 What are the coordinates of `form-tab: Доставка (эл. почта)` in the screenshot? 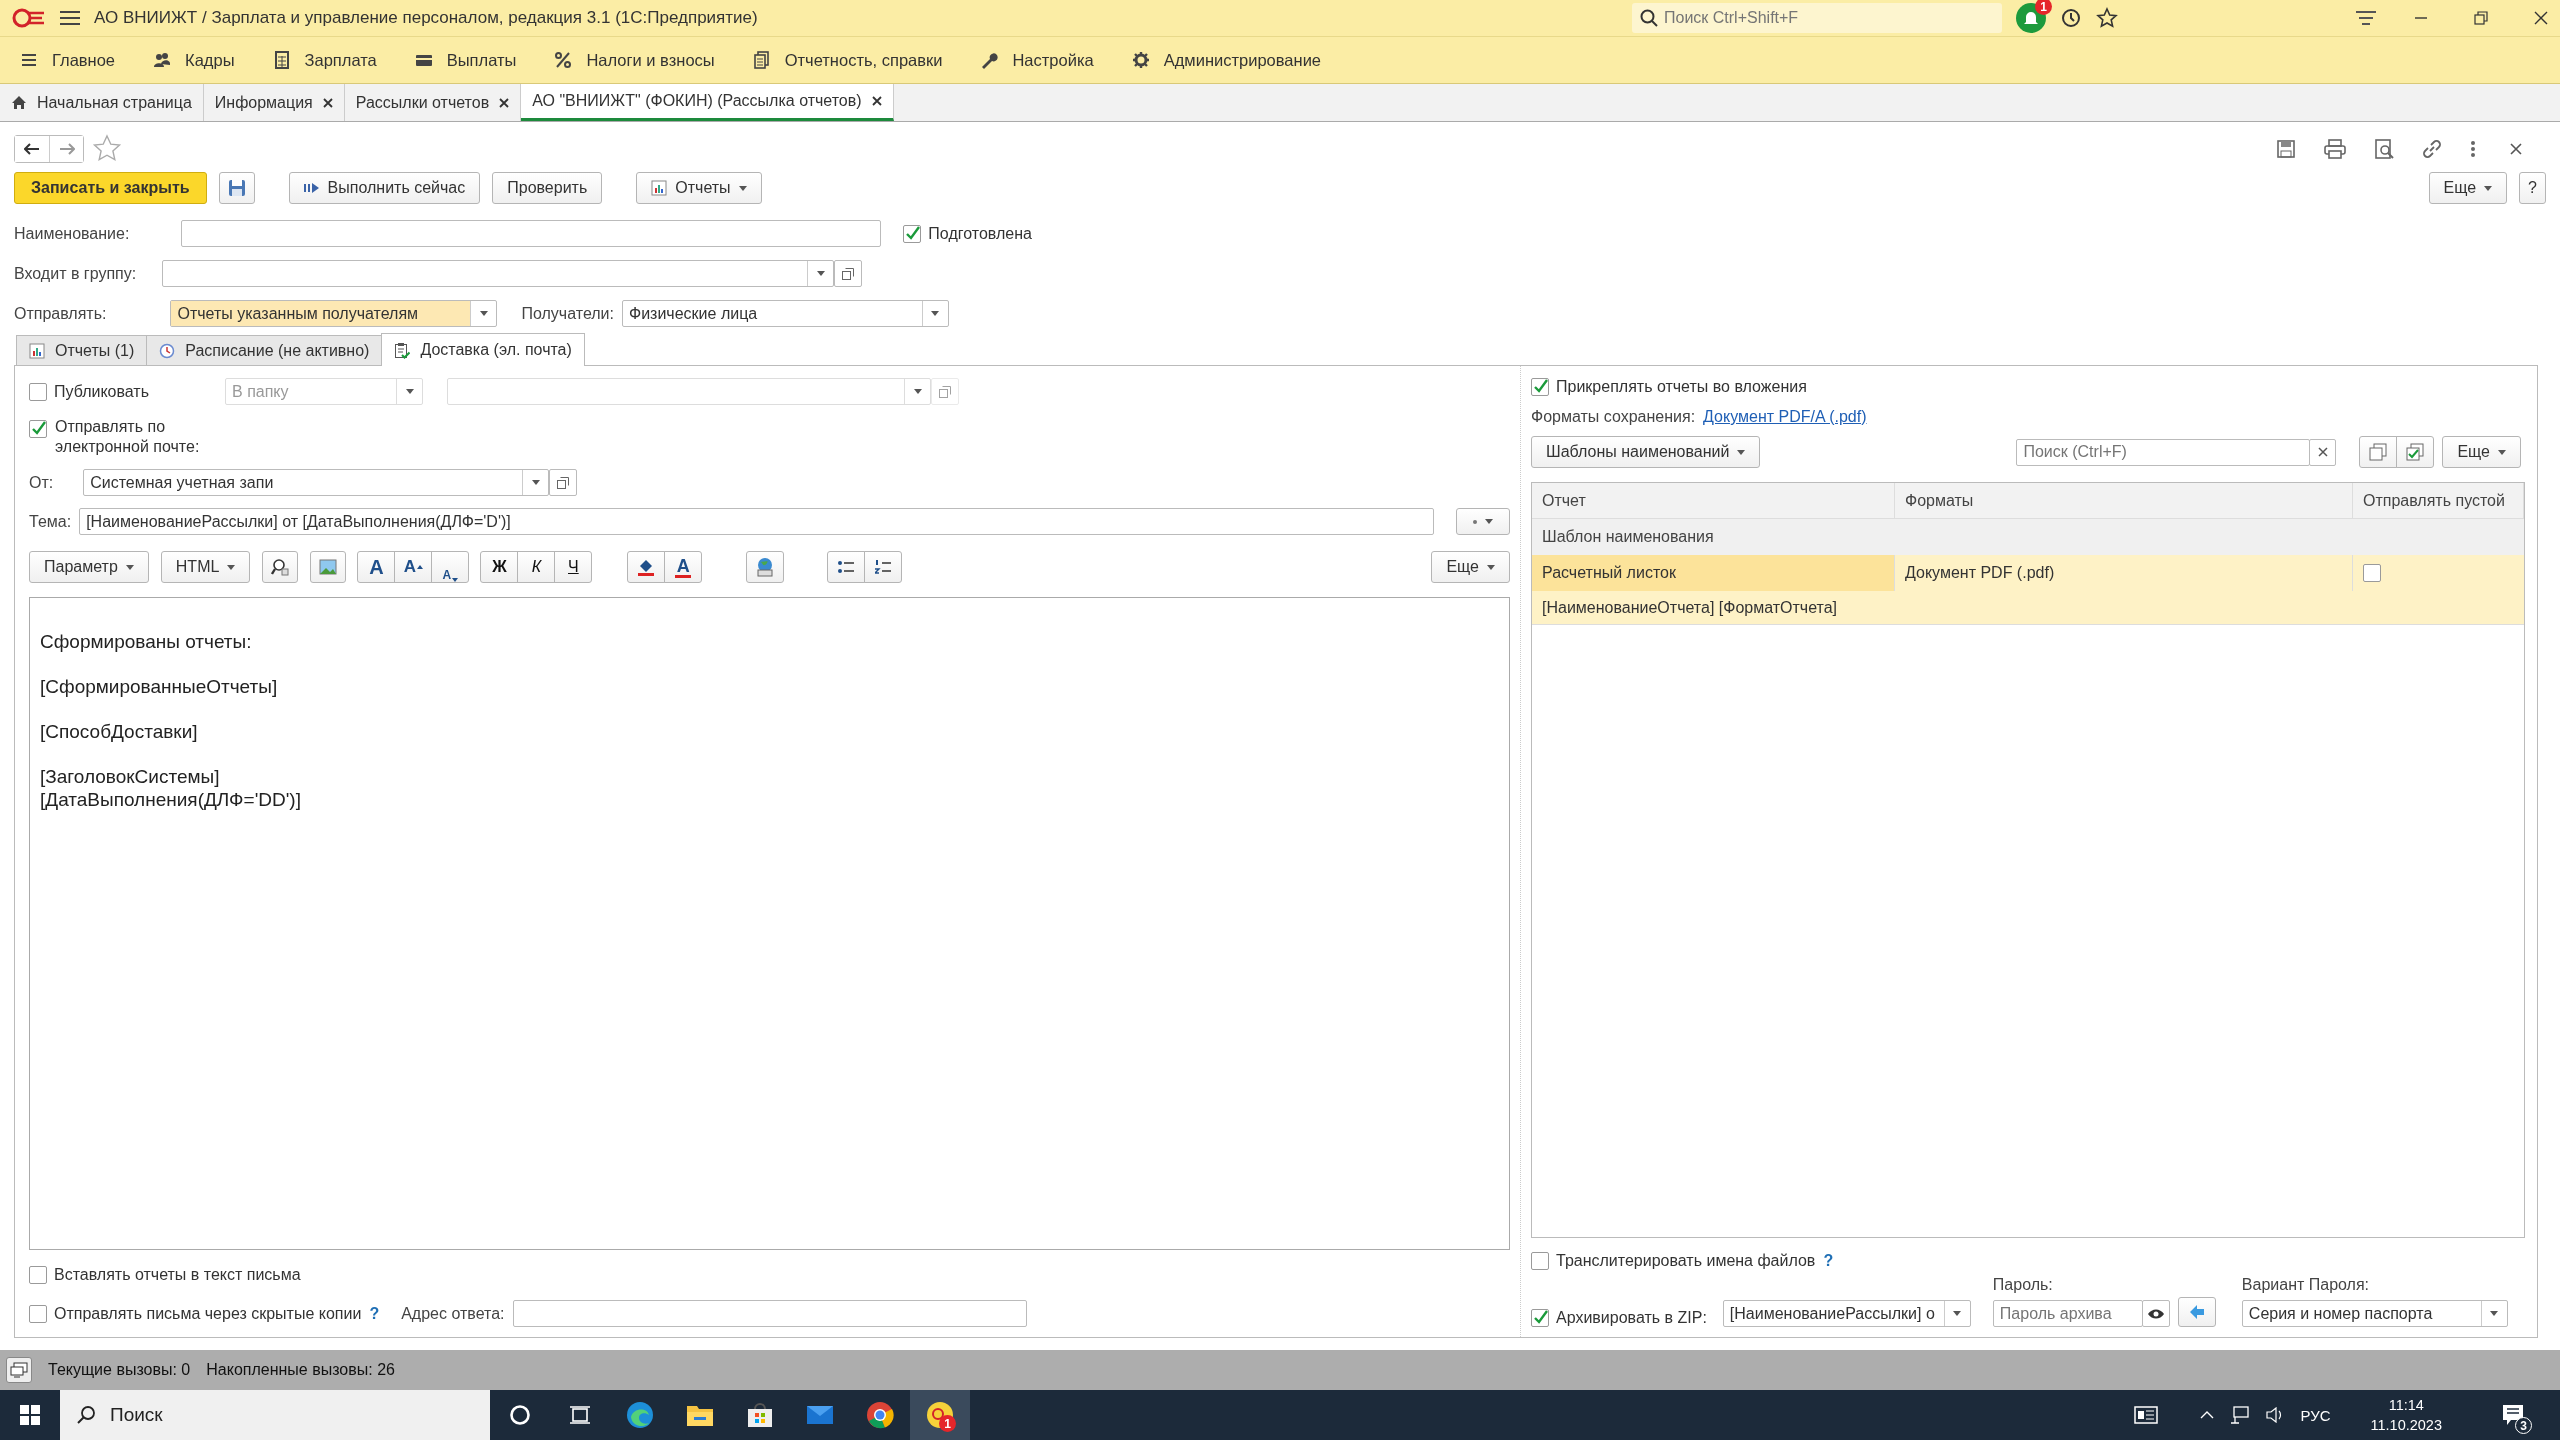 It's located at (483, 349).